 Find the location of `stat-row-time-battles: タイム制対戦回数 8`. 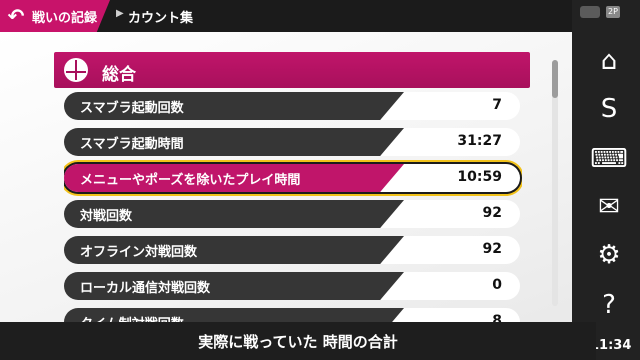

stat-row-time-battles: タイム制対戦回数 8 is located at coordinates (292, 315).